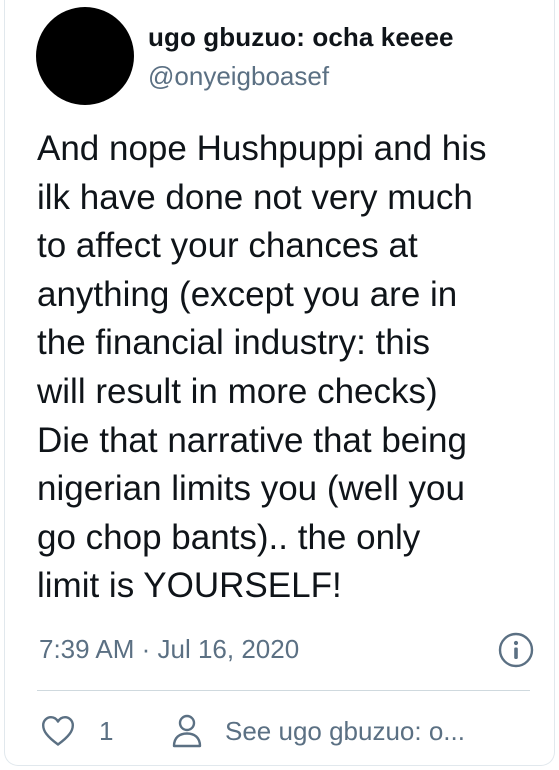 Image resolution: width=559 pixels, height=770 pixels. Describe the element at coordinates (301, 37) in the screenshot. I see `author-display-name: ugo gbuzuo: ocha keeee` at that location.